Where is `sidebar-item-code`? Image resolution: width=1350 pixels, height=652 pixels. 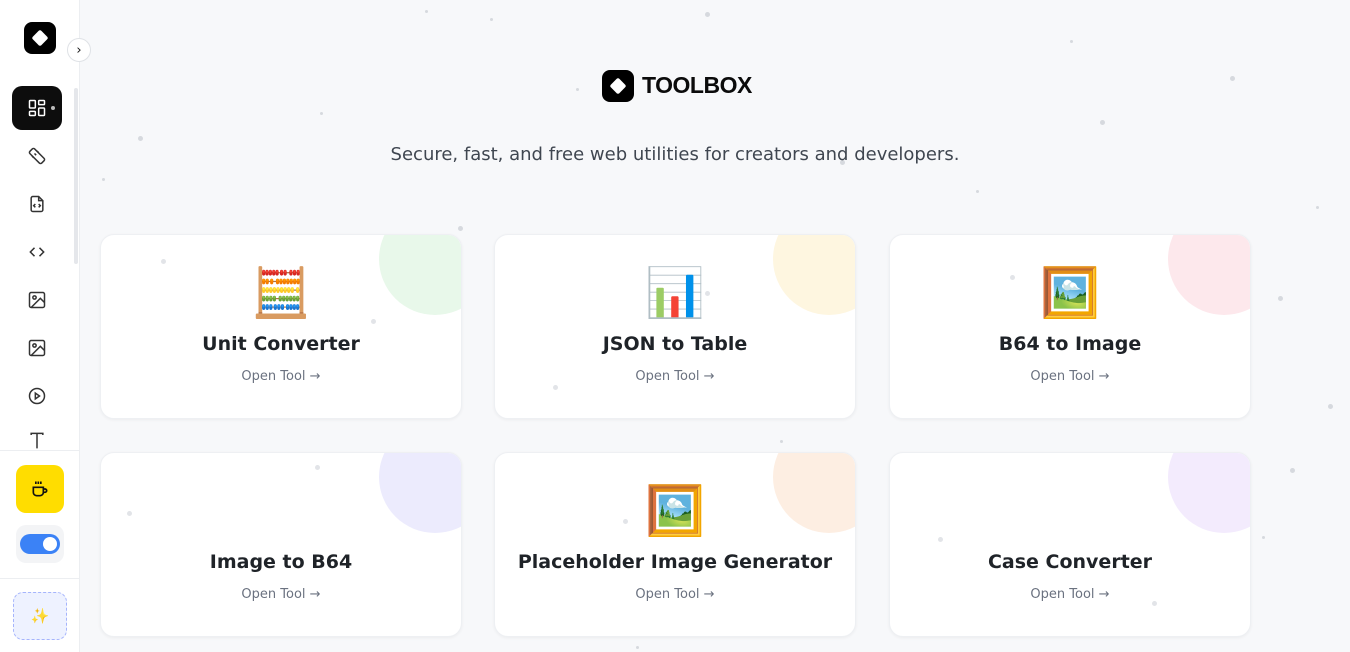
sidebar-item-code is located at coordinates (37, 252).